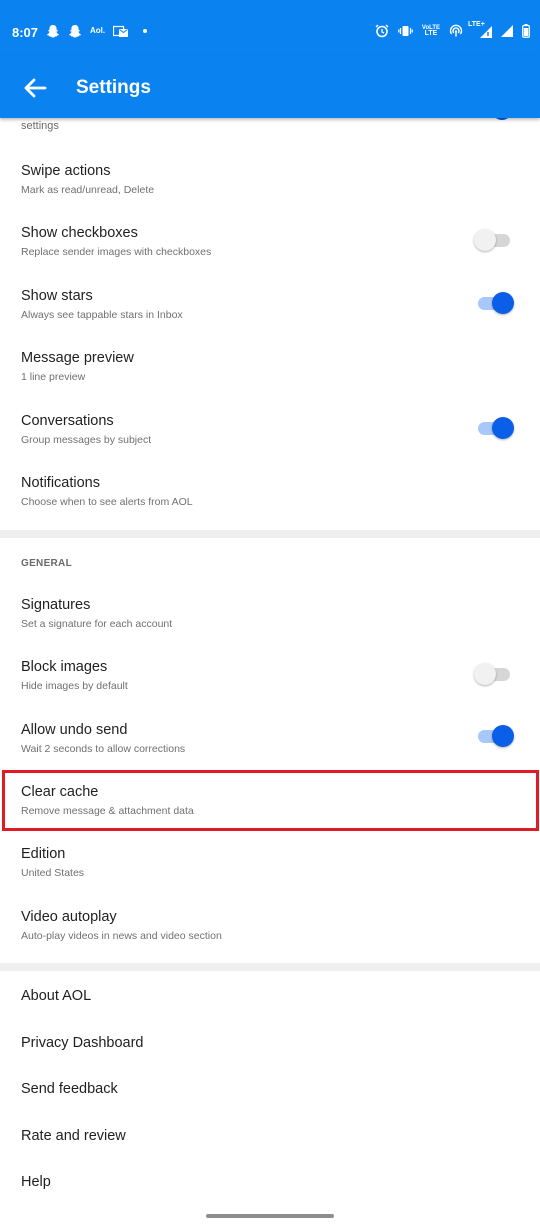 Image resolution: width=540 pixels, height=1230 pixels. Describe the element at coordinates (79, 233) in the screenshot. I see `item-title: Show checkboxes` at that location.